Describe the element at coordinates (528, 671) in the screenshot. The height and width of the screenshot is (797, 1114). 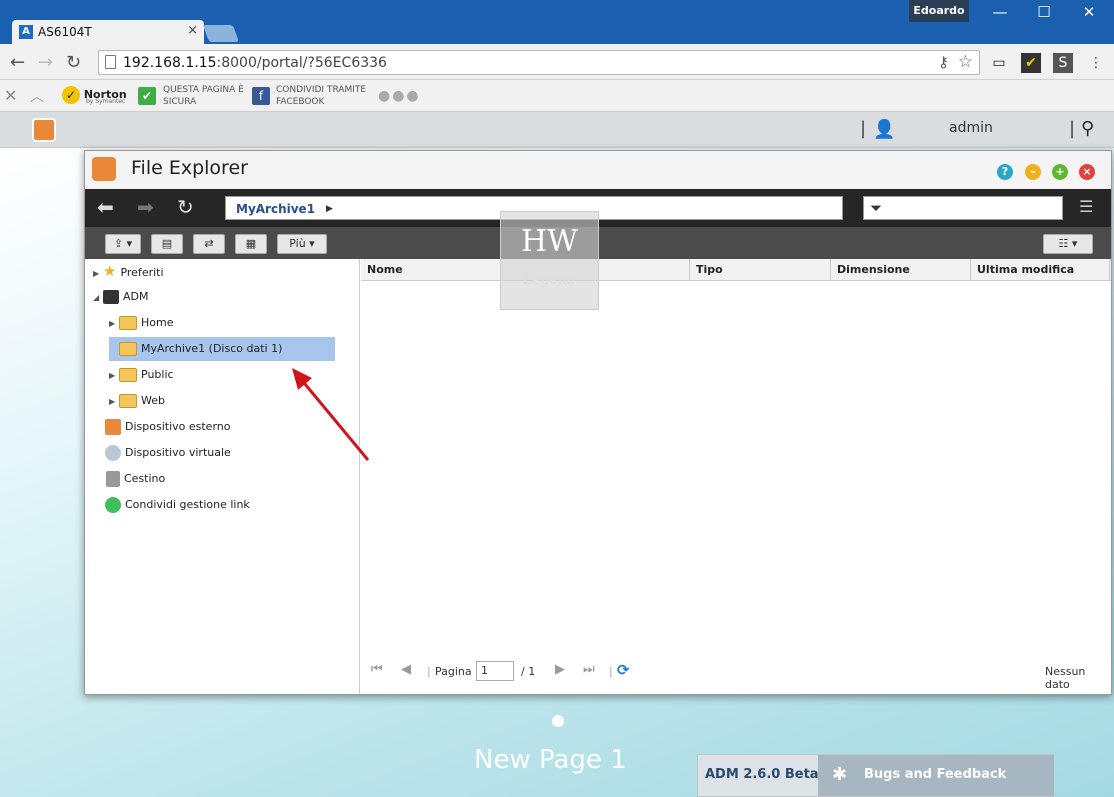
I see `page-total: / 1` at that location.